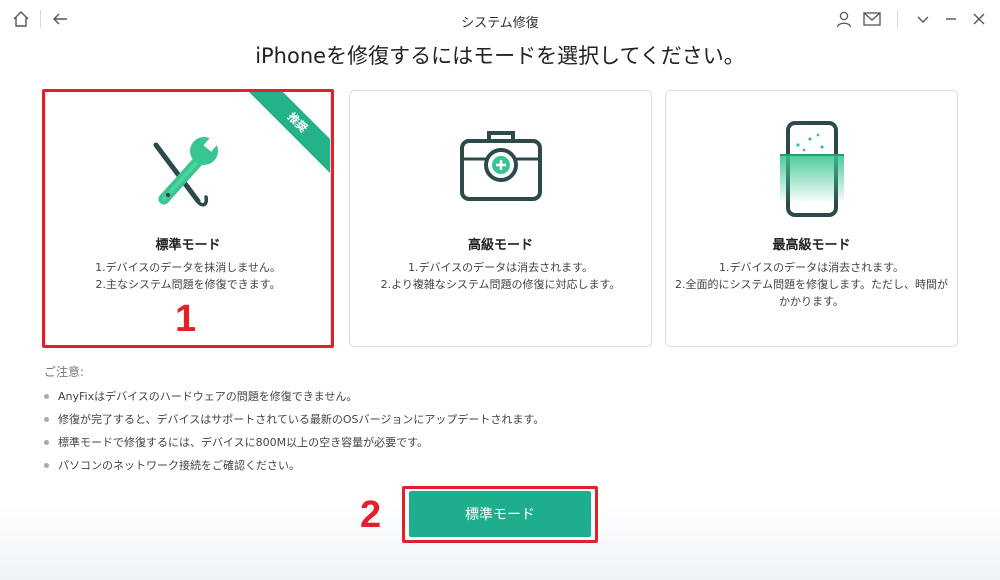  Describe the element at coordinates (897, 19) in the screenshot. I see `title-divider-right` at that location.